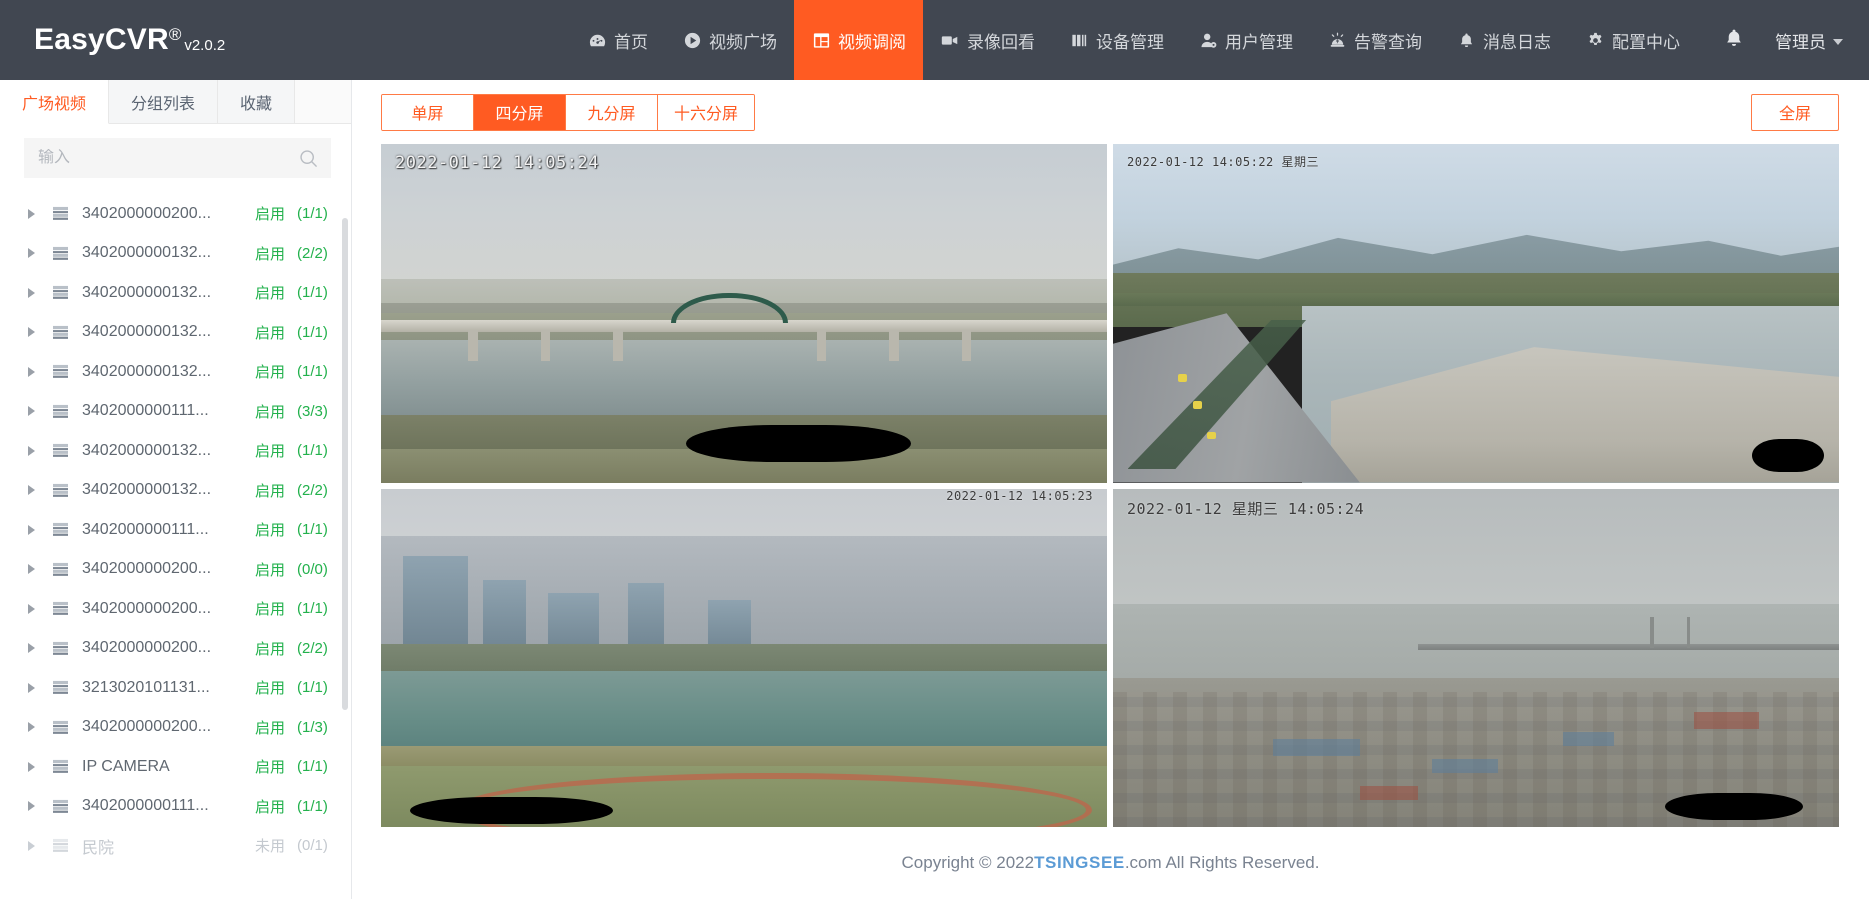 This screenshot has width=1869, height=899. I want to click on footer-copyright-suffix: .com All Rights Reserved., so click(1222, 862).